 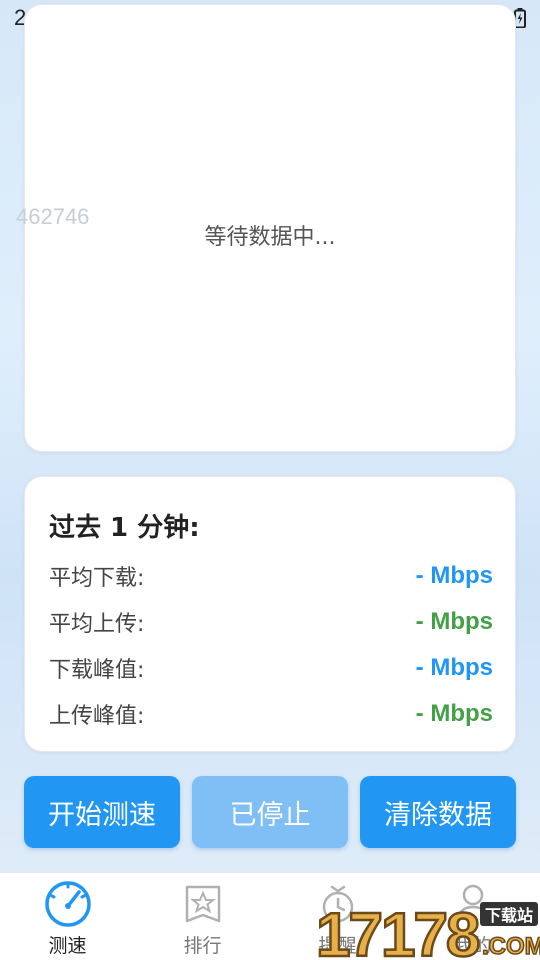 I want to click on tab-label: 我的, so click(x=472, y=946).